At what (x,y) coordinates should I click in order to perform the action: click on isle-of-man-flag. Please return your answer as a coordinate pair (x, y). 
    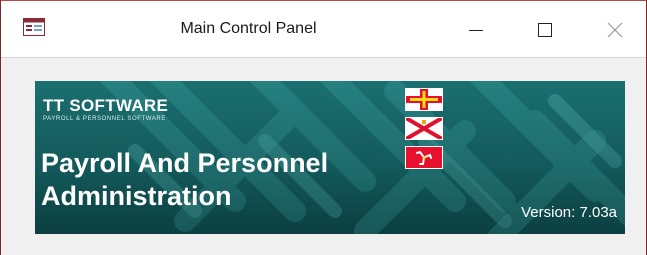
    Looking at the image, I should click on (424, 157).